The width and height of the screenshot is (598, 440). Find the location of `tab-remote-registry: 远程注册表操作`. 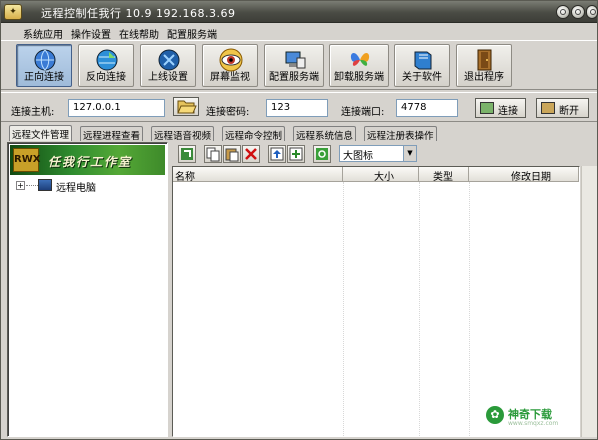

tab-remote-registry: 远程注册表操作 is located at coordinates (400, 134).